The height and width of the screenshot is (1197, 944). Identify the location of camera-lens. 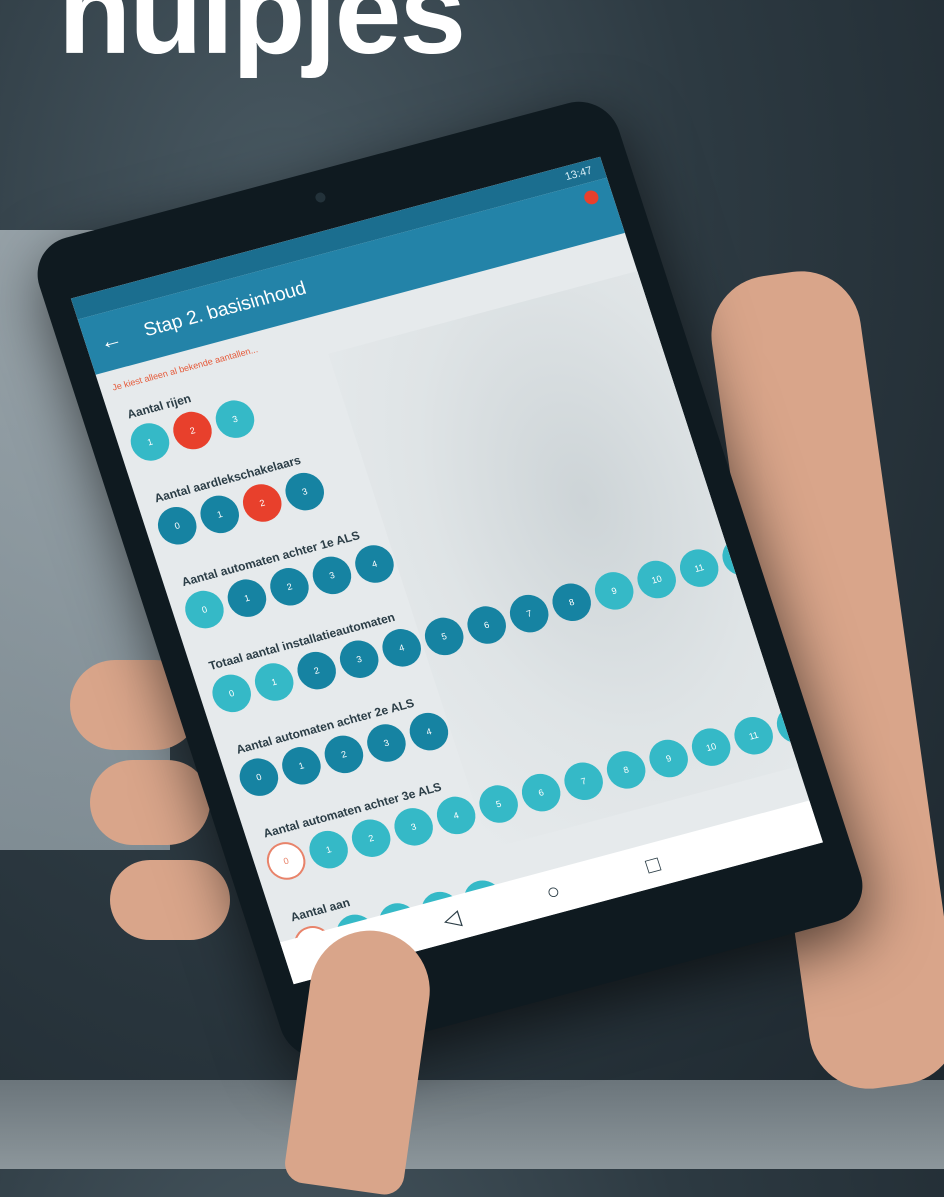
(320, 197).